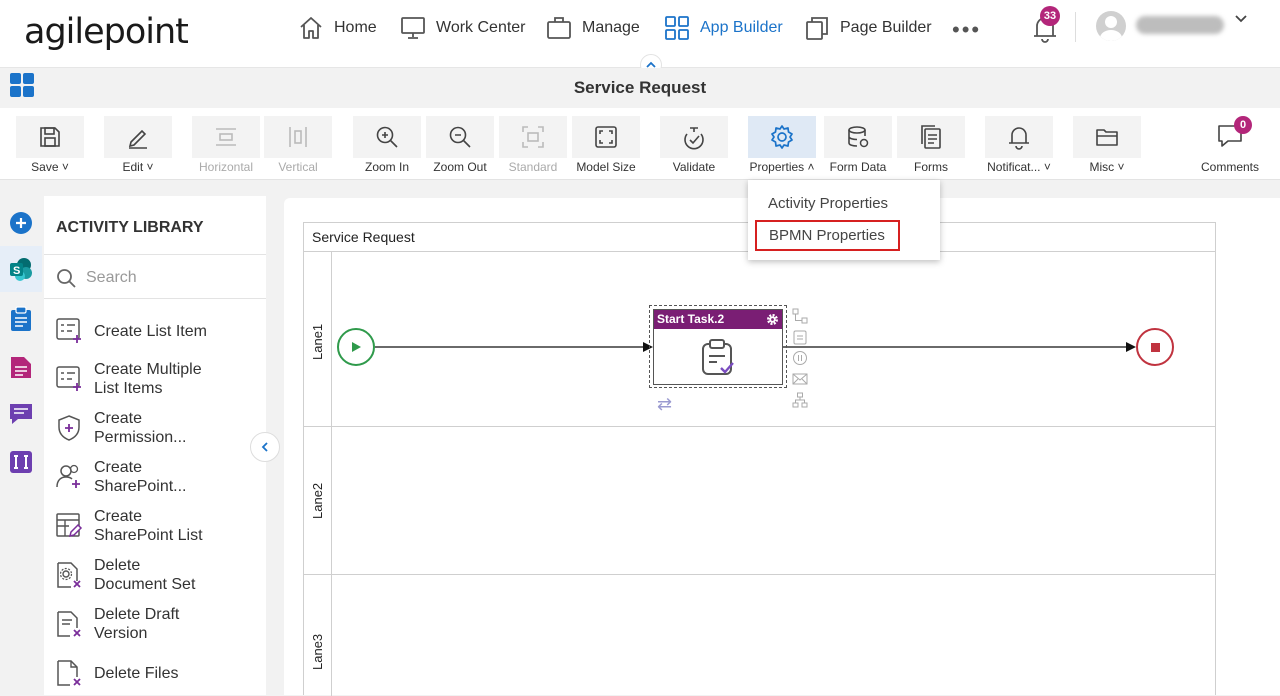 The image size is (1280, 696). I want to click on validate-button: Validate, so click(694, 146).